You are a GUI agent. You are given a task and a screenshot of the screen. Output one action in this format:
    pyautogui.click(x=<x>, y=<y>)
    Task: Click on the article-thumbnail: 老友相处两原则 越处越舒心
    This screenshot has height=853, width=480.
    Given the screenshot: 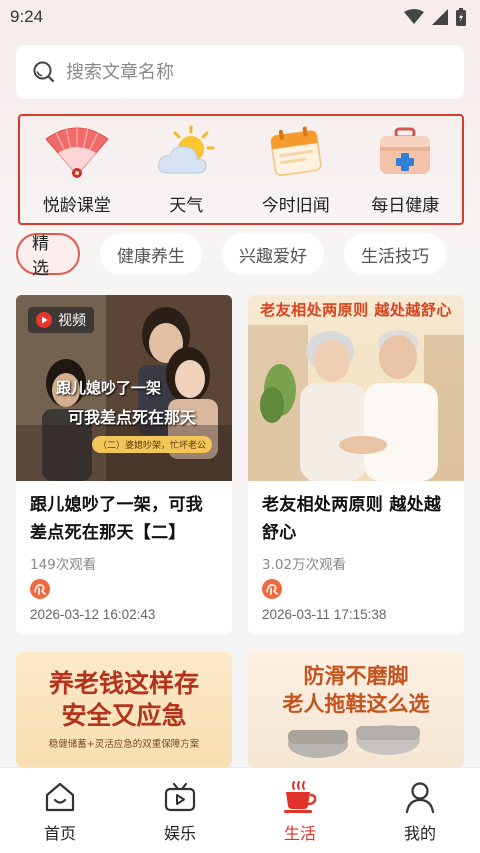 What is the action you would take?
    pyautogui.click(x=356, y=388)
    